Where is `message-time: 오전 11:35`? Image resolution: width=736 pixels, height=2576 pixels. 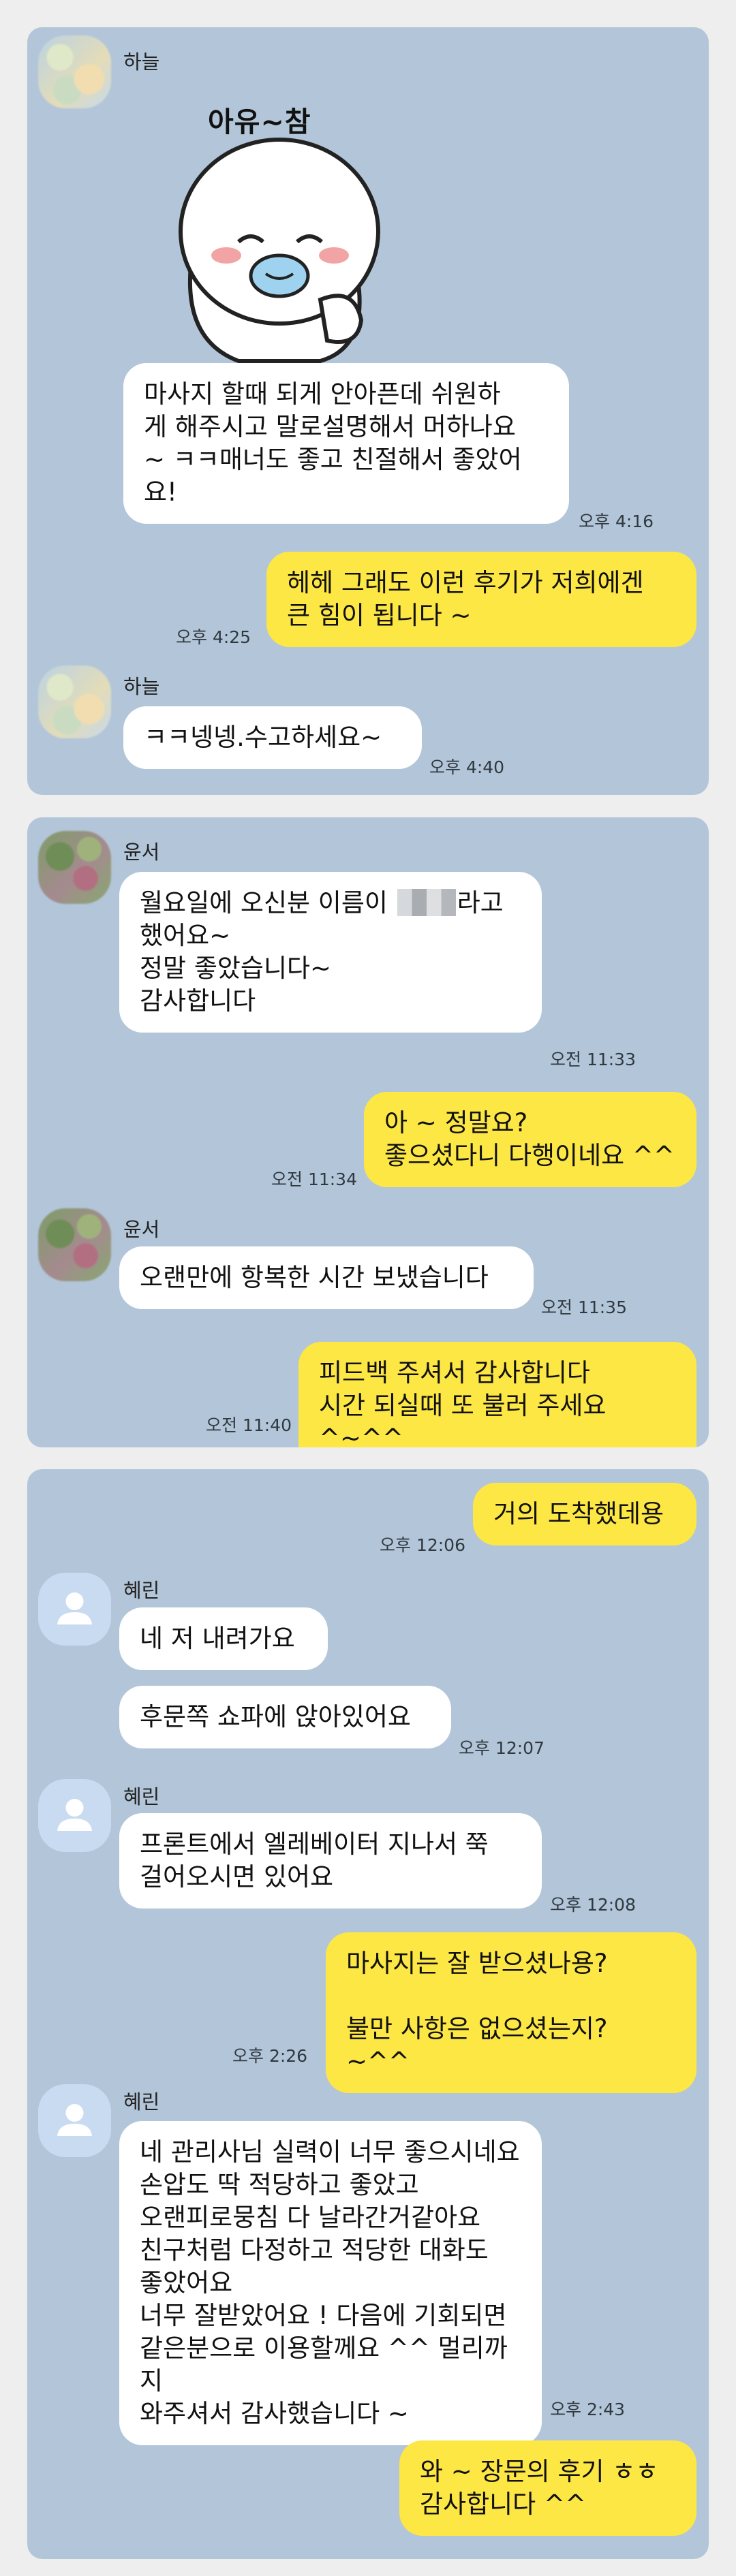 message-time: 오전 11:35 is located at coordinates (584, 1307).